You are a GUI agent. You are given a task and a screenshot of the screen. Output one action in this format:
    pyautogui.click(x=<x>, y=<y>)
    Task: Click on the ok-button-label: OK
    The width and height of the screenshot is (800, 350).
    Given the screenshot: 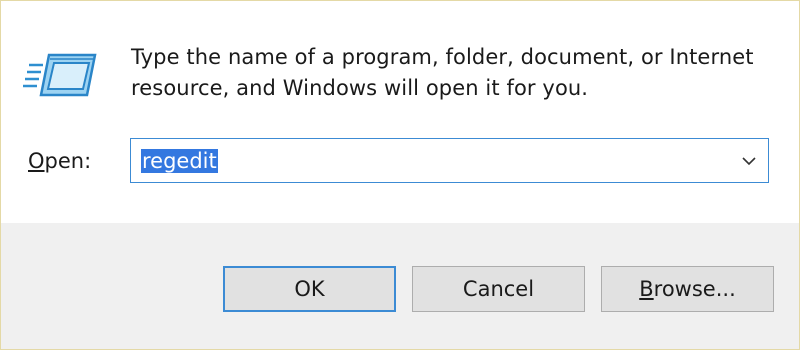 What is the action you would take?
    pyautogui.click(x=309, y=289)
    